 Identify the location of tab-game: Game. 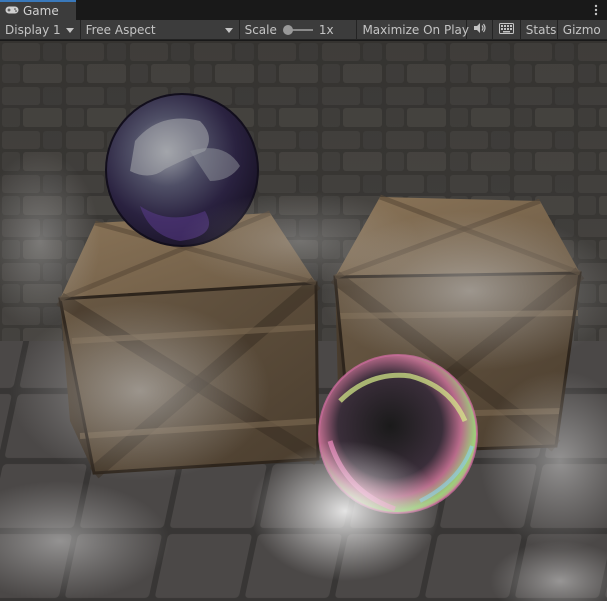
(38, 10).